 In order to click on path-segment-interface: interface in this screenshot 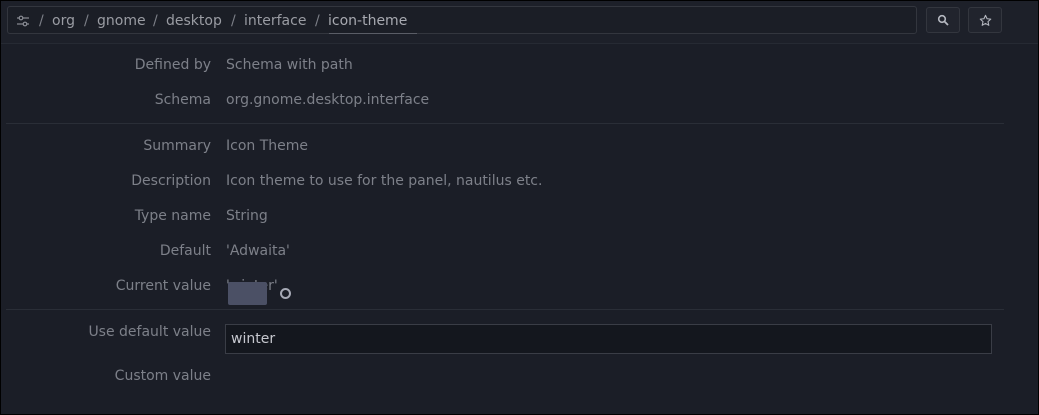, I will do `click(275, 21)`.